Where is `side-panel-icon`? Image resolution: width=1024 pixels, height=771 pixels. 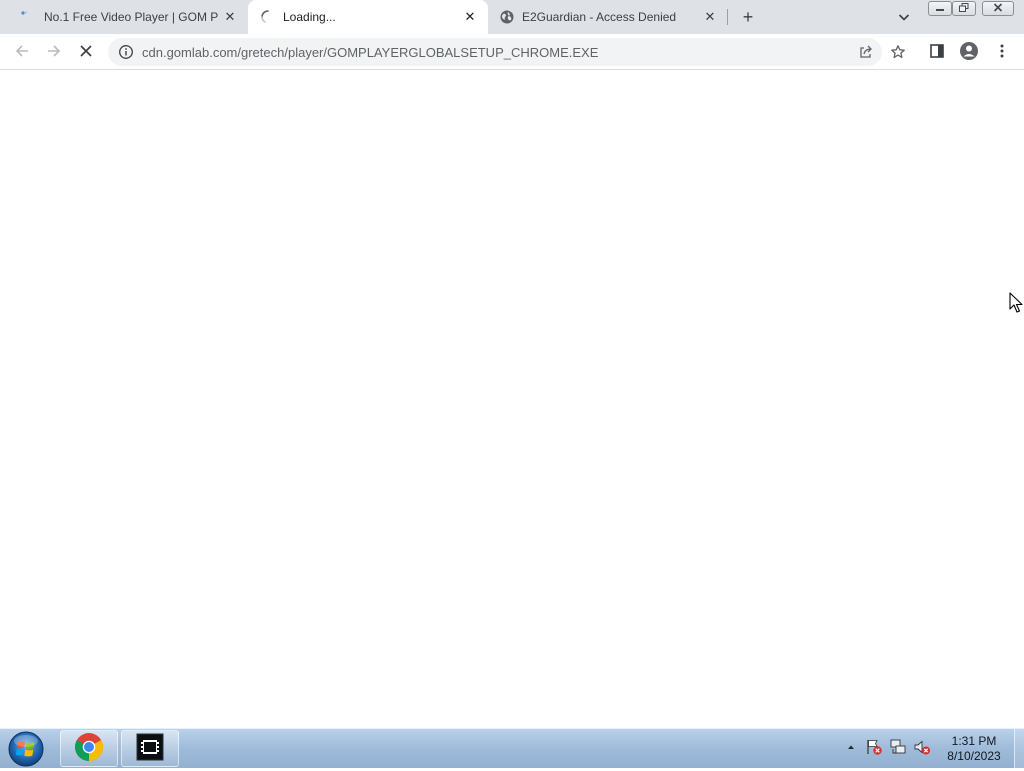 side-panel-icon is located at coordinates (937, 52).